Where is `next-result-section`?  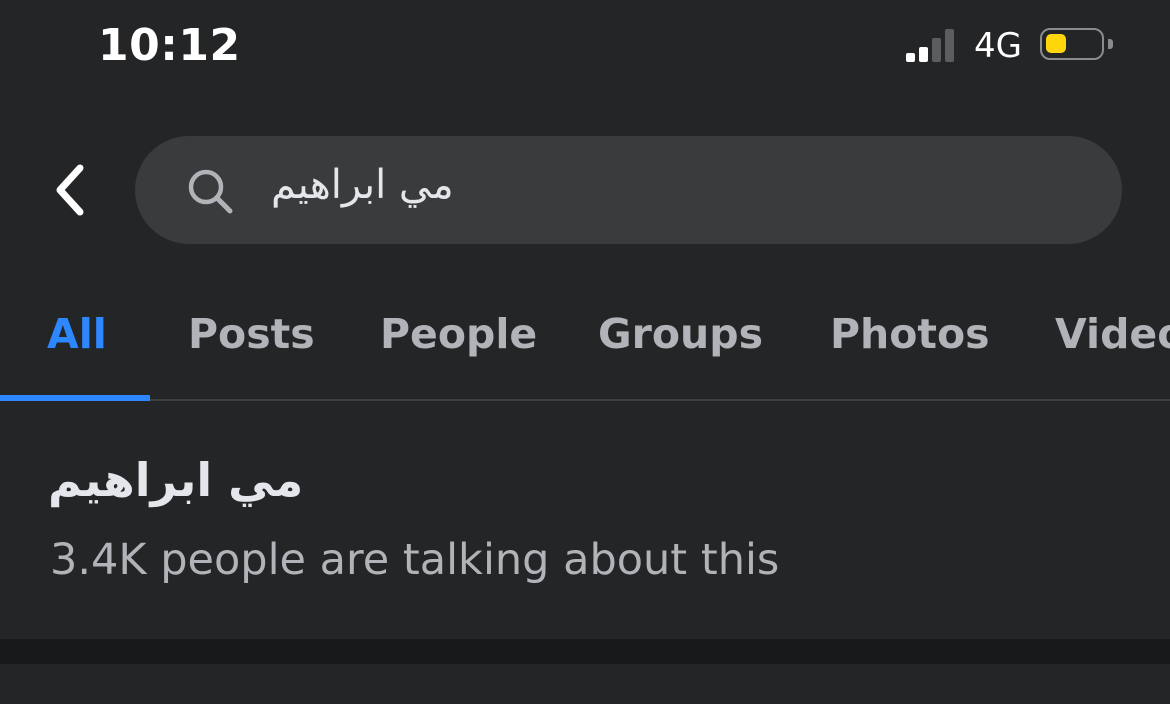 next-result-section is located at coordinates (585, 684).